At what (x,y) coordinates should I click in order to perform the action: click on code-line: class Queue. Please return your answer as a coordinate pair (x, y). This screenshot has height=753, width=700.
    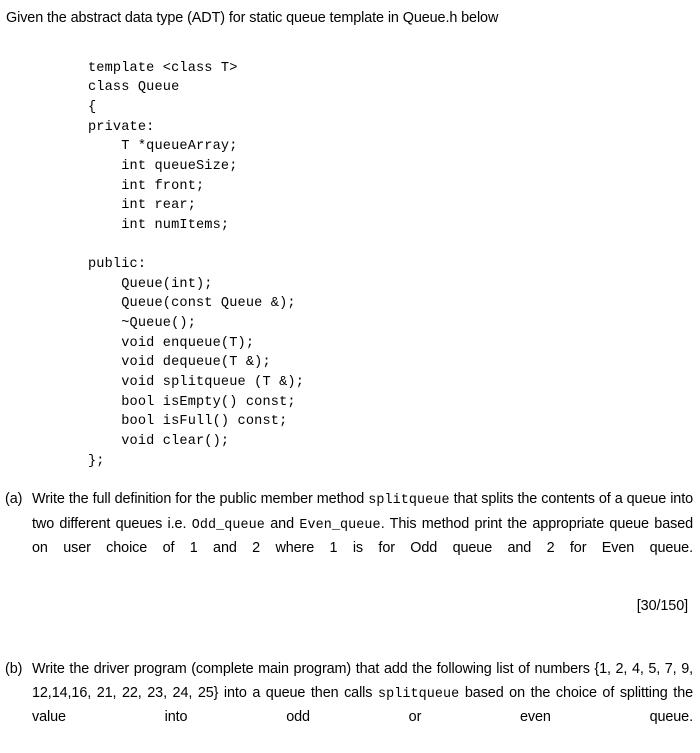
    Looking at the image, I should click on (134, 88).